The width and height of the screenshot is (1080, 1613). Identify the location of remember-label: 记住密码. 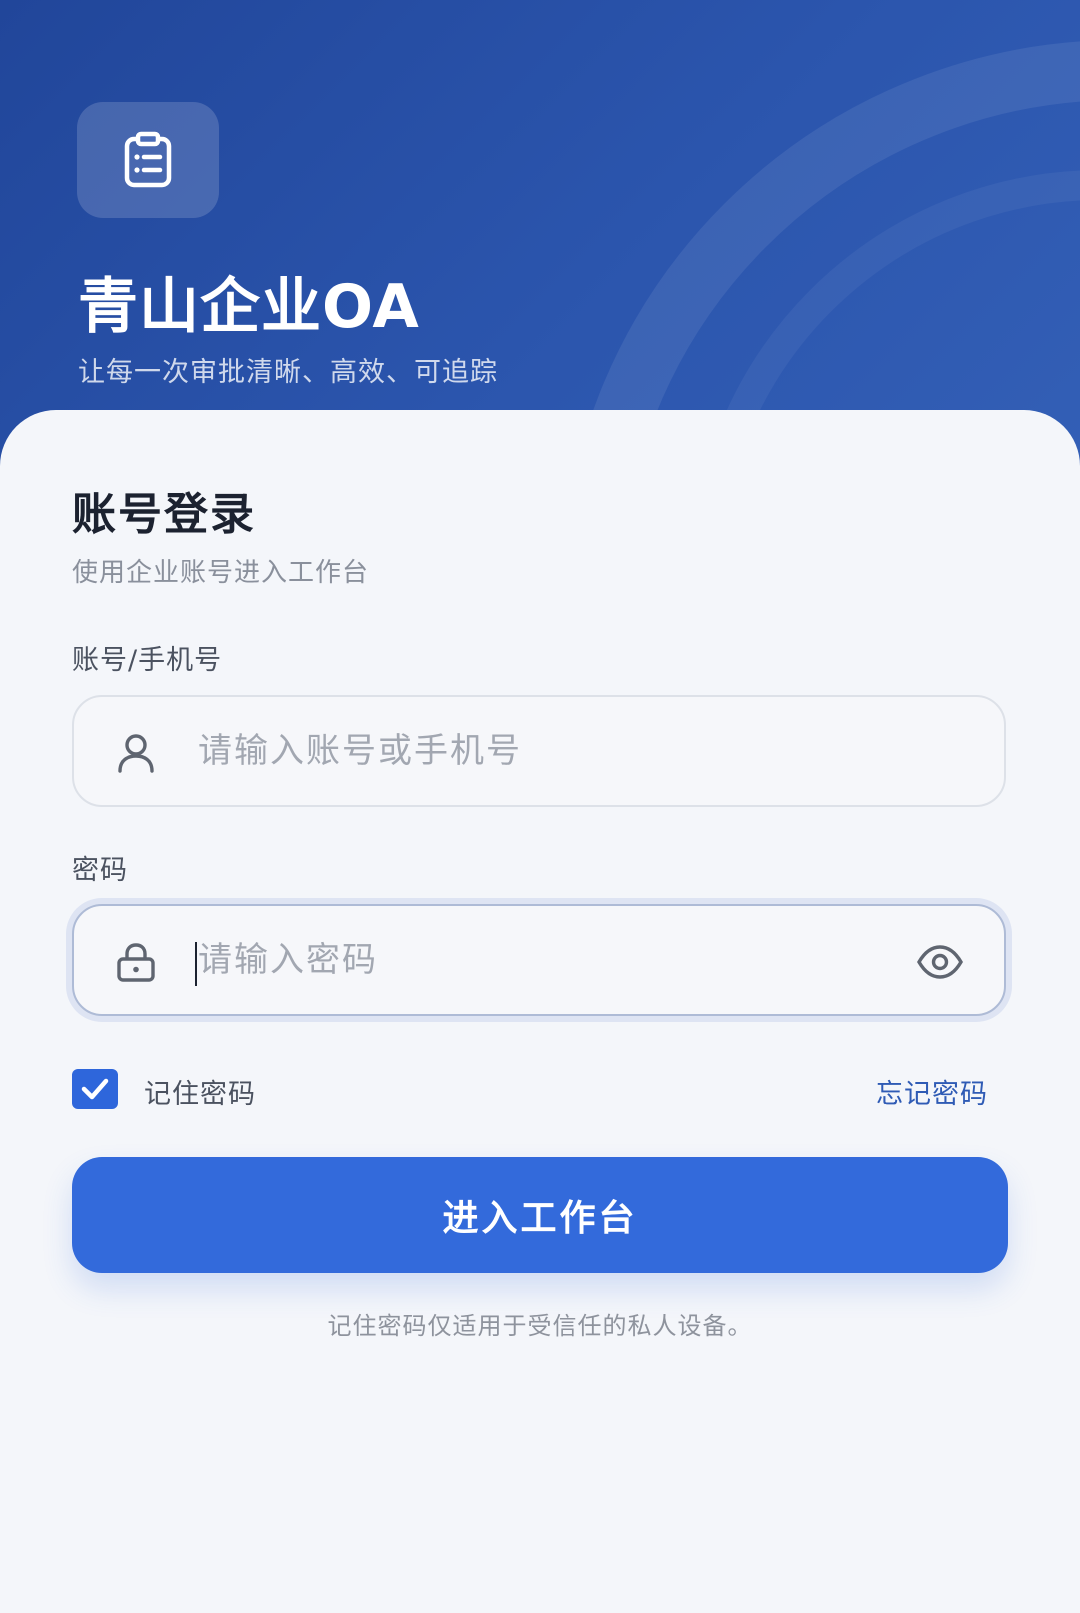
(200, 1091).